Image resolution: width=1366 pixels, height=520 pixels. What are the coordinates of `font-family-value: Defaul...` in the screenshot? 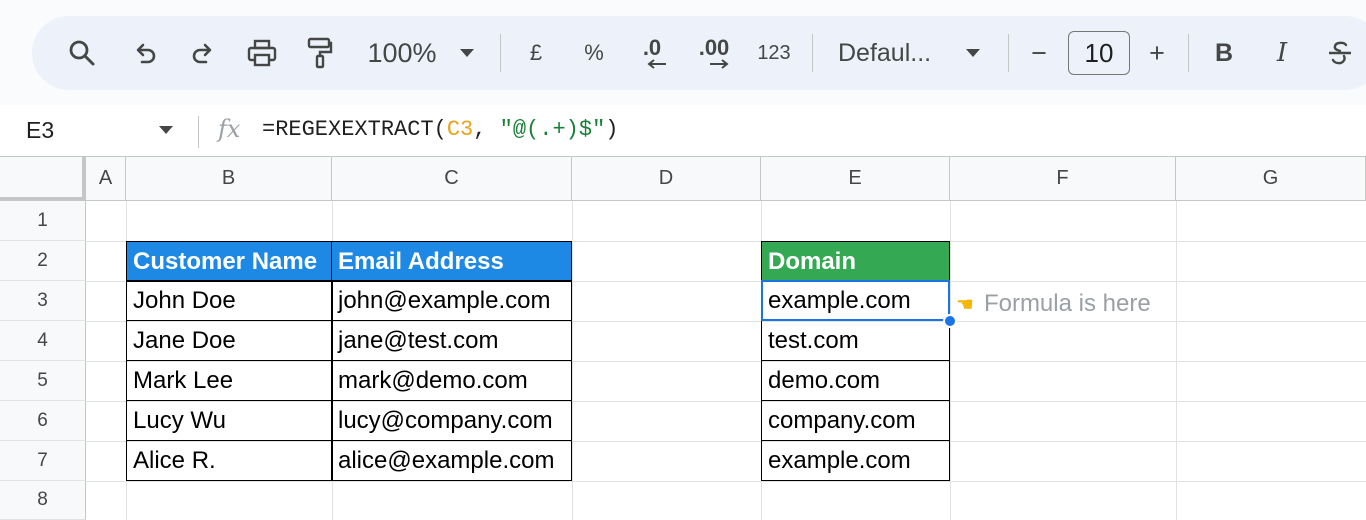 It's located at (885, 52).